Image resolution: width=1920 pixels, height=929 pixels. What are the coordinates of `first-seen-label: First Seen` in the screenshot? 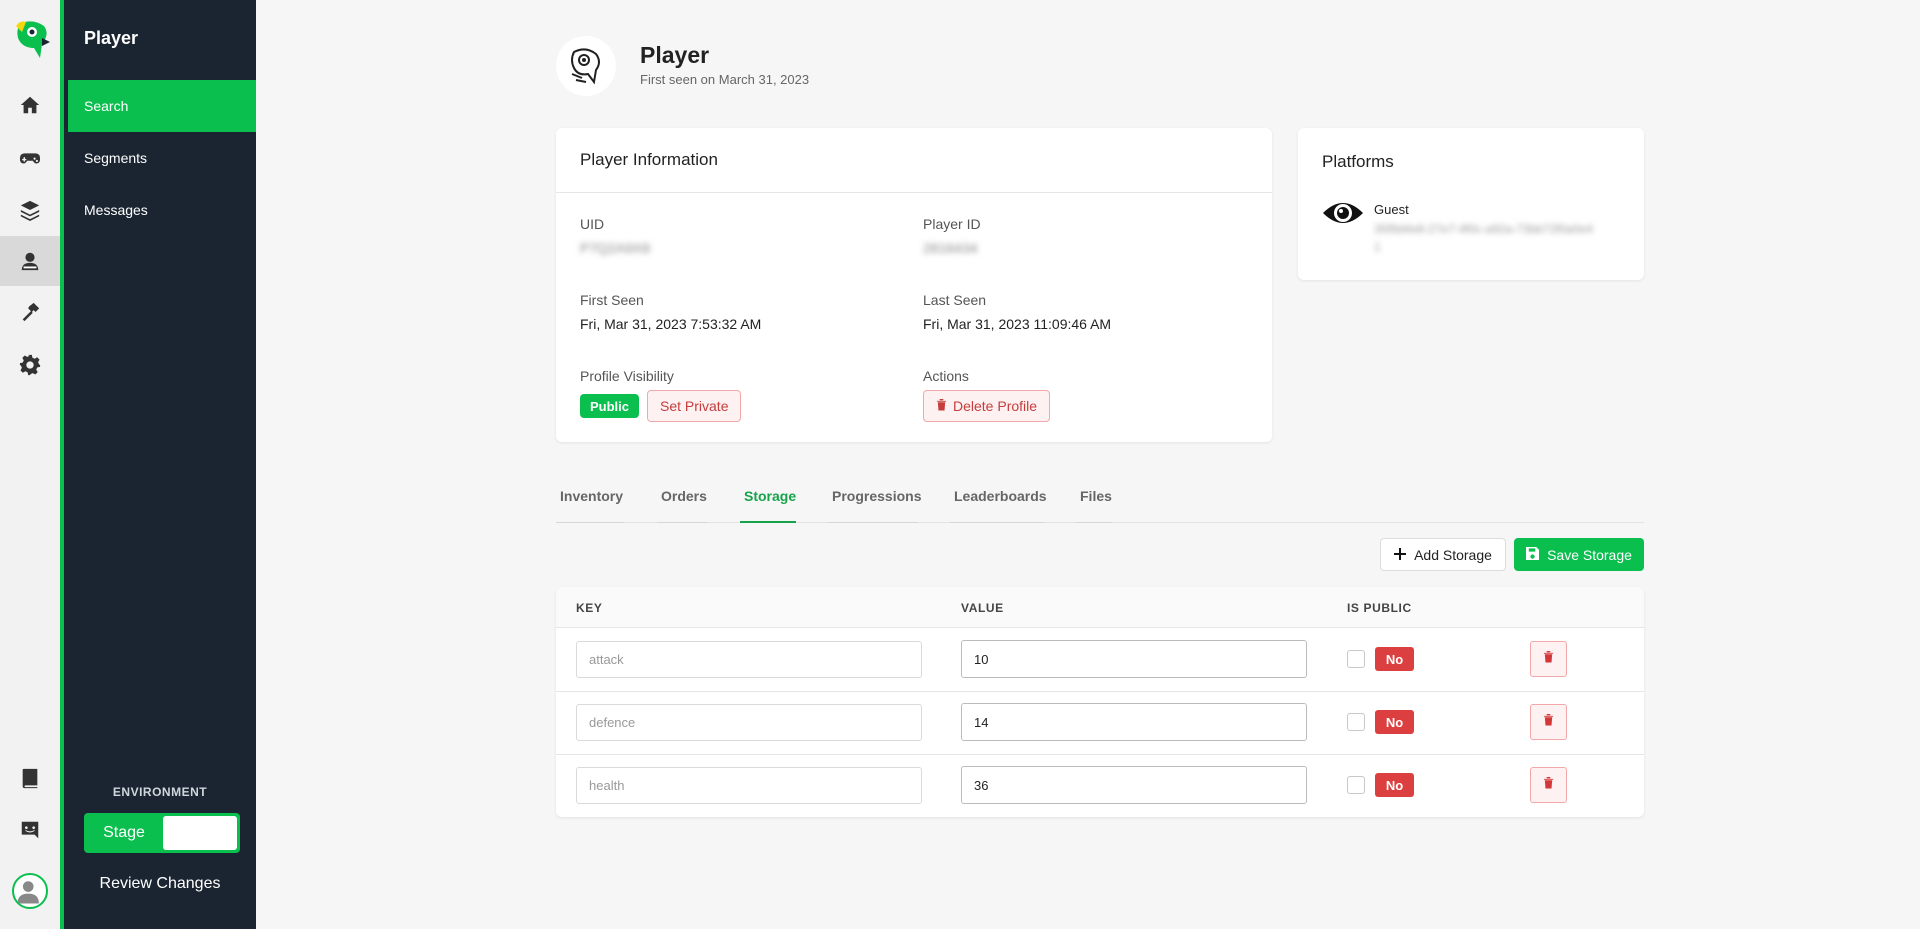 It's located at (612, 300).